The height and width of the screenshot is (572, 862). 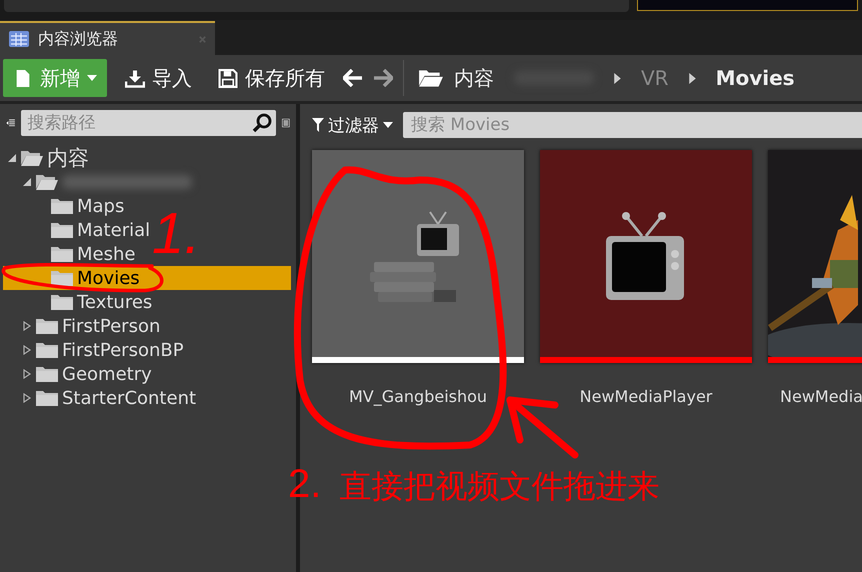 I want to click on annotation-step-number: 1., so click(x=176, y=234).